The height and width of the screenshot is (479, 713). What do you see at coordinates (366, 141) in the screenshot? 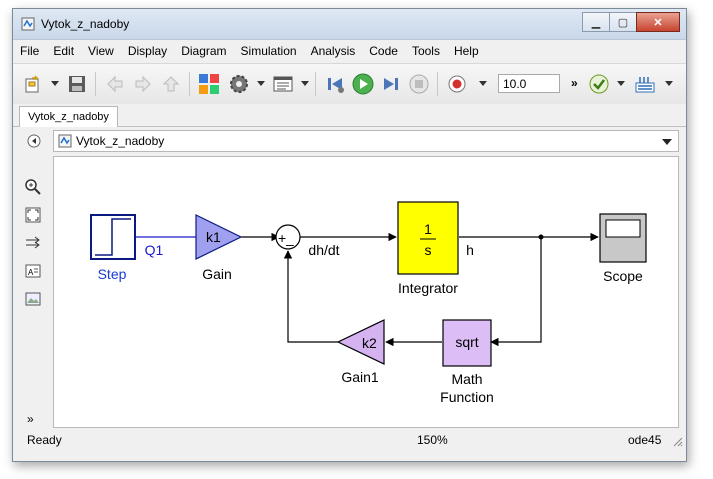
I see `breadcrumb: Vytok_z_nadoby` at bounding box center [366, 141].